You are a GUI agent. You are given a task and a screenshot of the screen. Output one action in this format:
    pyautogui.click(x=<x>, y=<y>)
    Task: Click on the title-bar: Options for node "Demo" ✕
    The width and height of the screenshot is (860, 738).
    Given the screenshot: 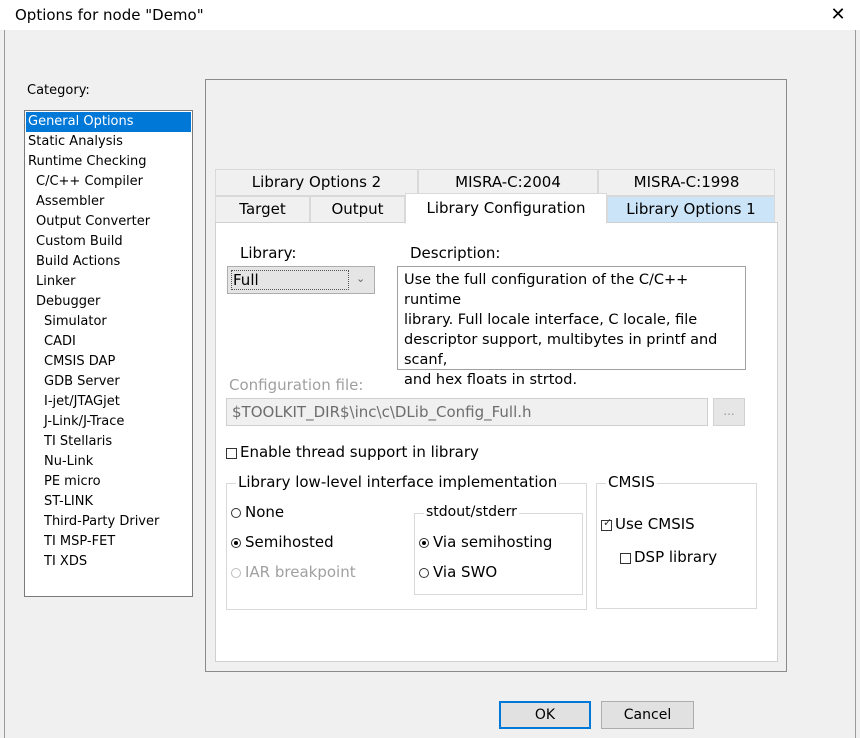 What is the action you would take?
    pyautogui.click(x=430, y=15)
    